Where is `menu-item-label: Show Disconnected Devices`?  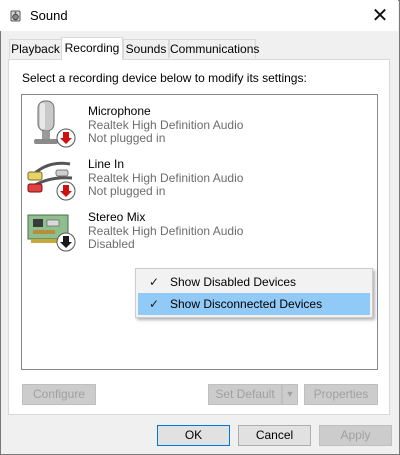
menu-item-label: Show Disconnected Devices is located at coordinates (246, 304).